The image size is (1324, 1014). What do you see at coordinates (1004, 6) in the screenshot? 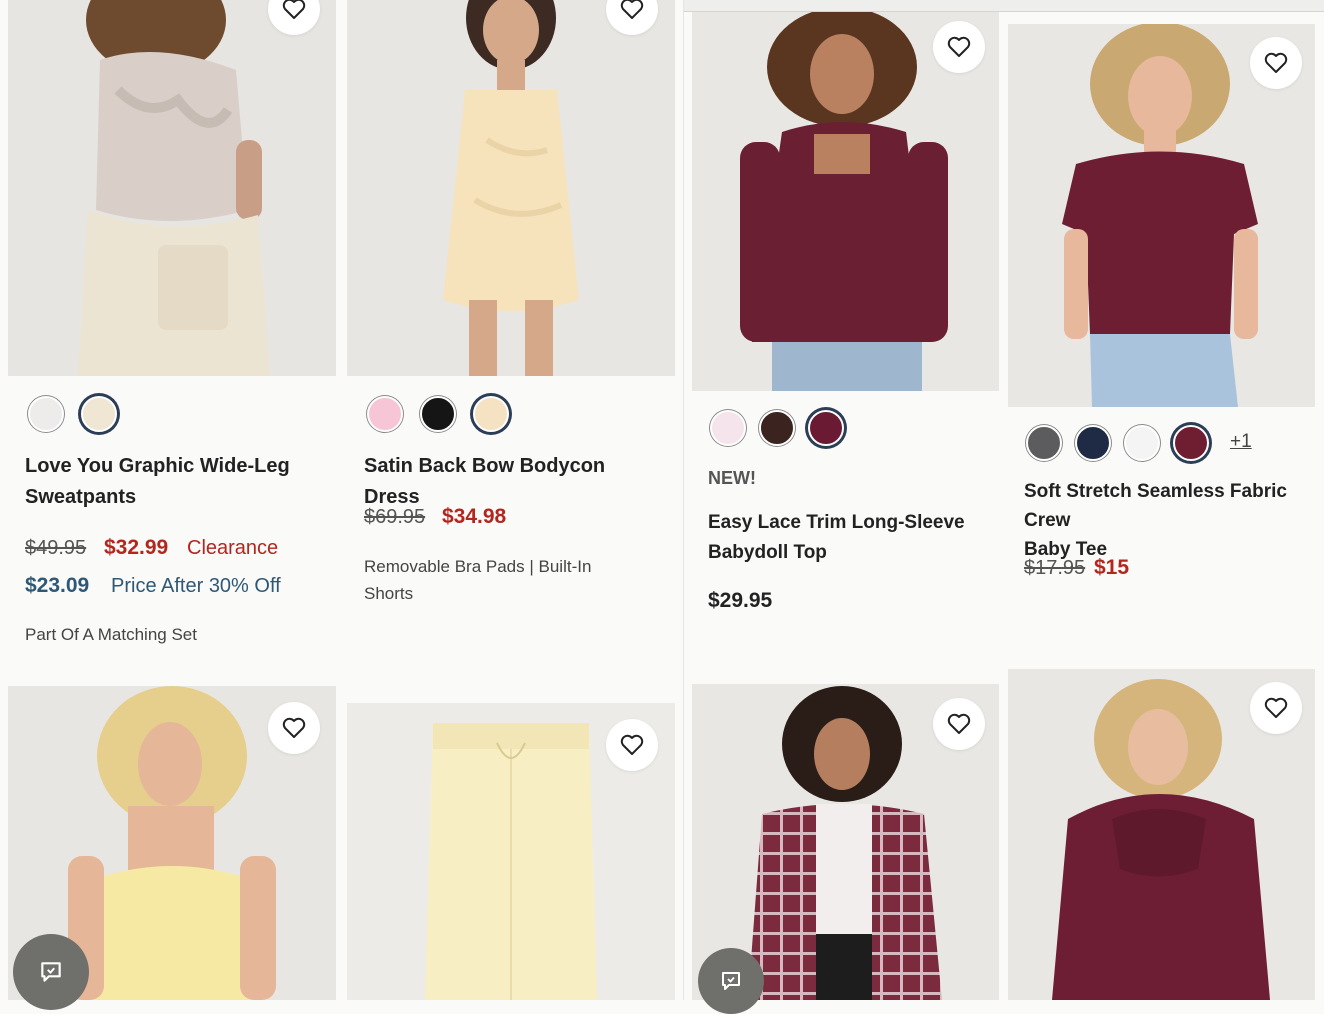
I see `top-bar-edge` at bounding box center [1004, 6].